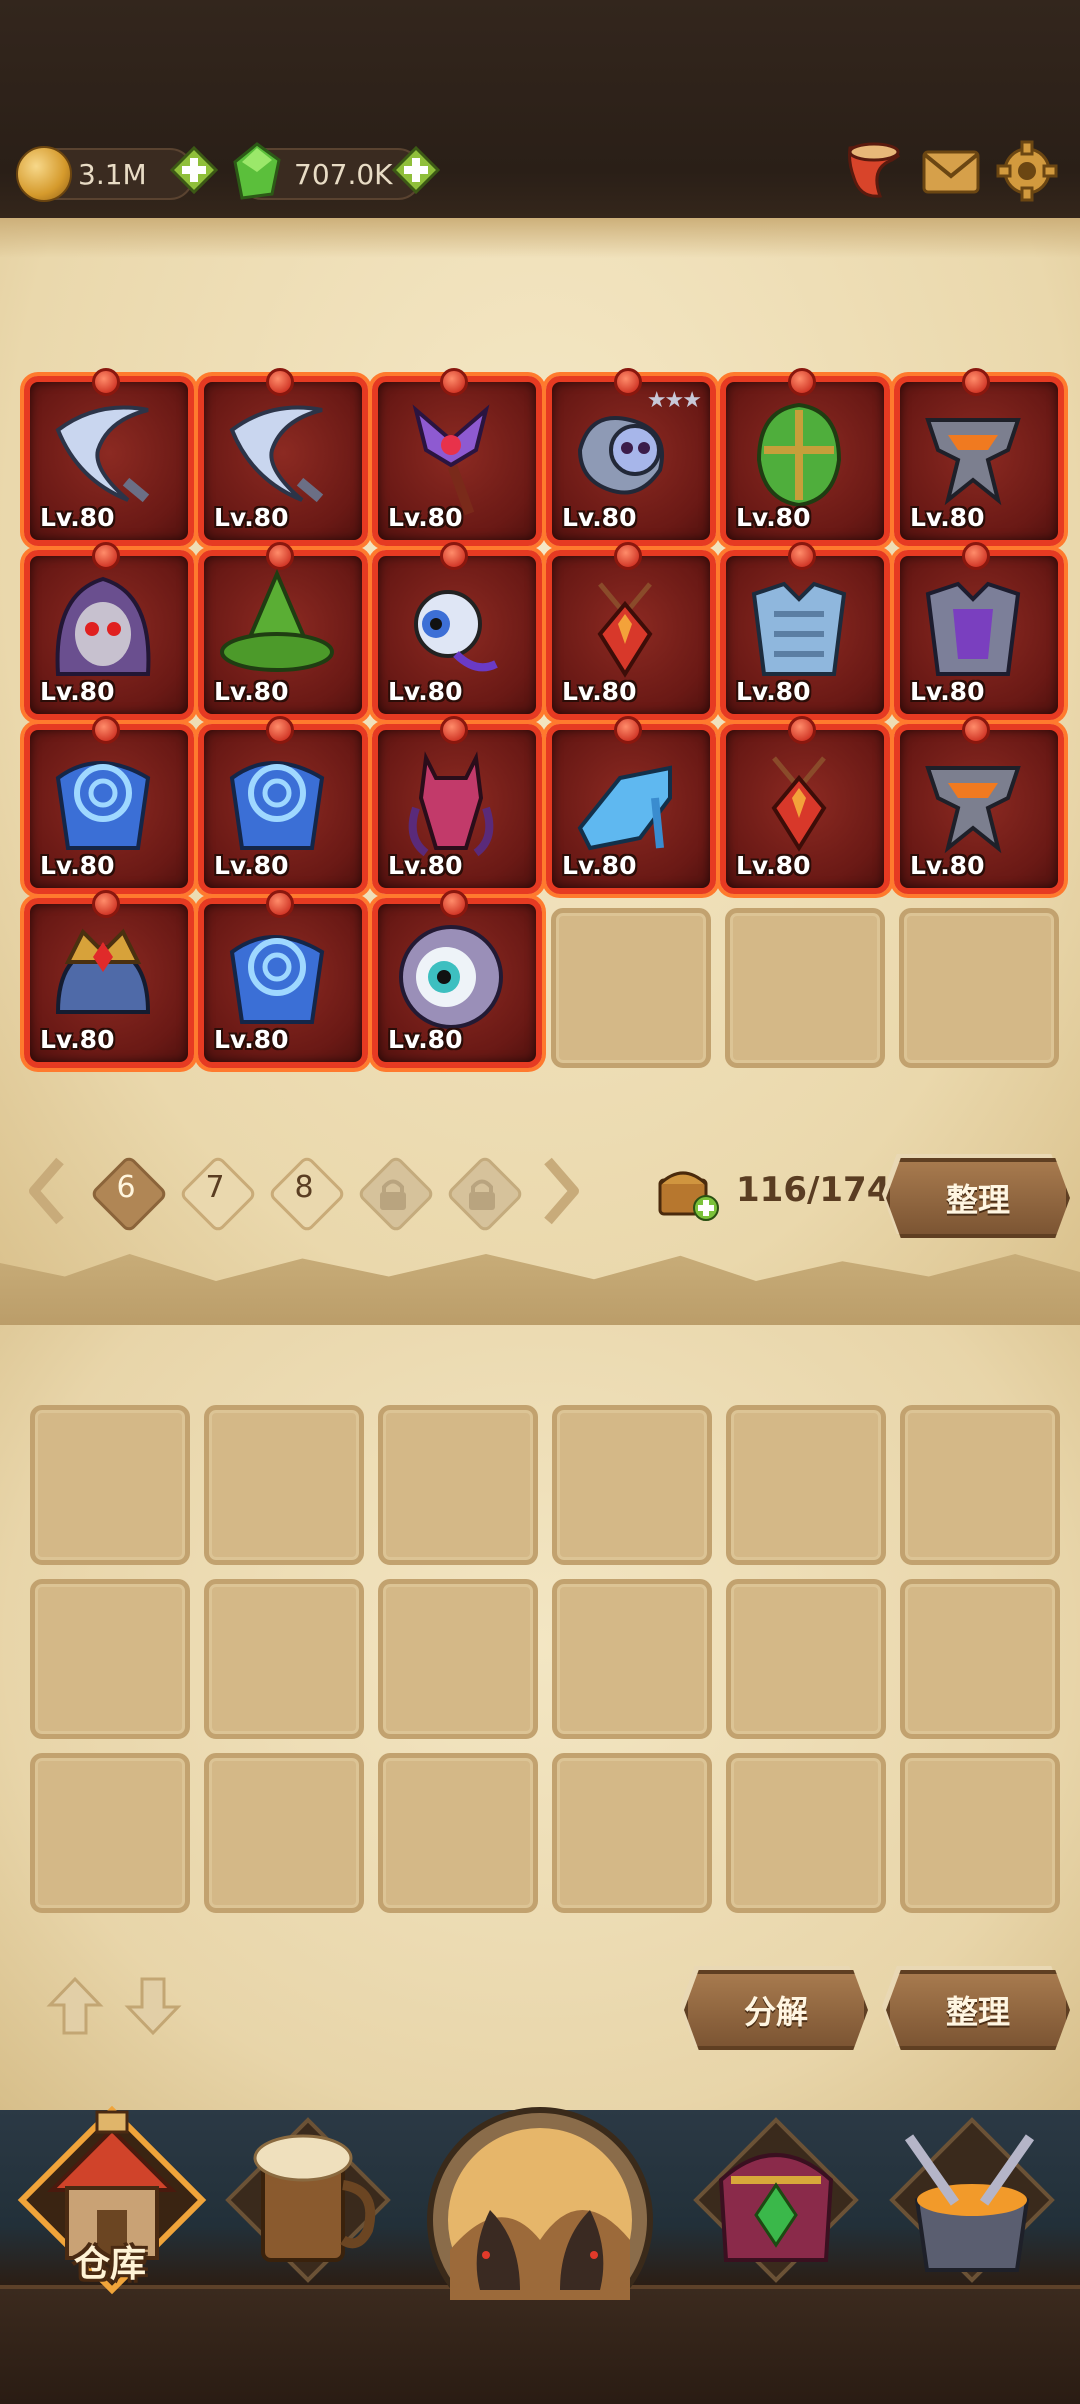 The width and height of the screenshot is (1080, 2404). What do you see at coordinates (109, 2264) in the screenshot?
I see `nav-warehouse-label: 仓库` at bounding box center [109, 2264].